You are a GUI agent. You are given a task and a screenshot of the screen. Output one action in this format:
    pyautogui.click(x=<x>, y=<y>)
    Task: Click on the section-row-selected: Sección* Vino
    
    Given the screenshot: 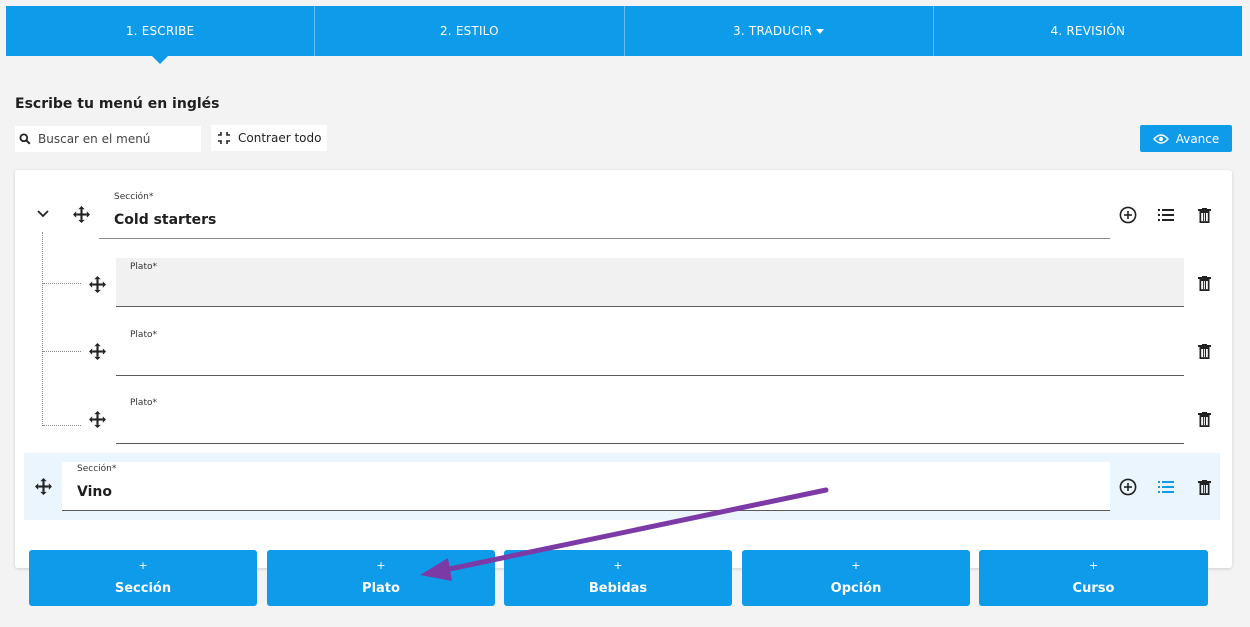 What is the action you would take?
    pyautogui.click(x=622, y=486)
    